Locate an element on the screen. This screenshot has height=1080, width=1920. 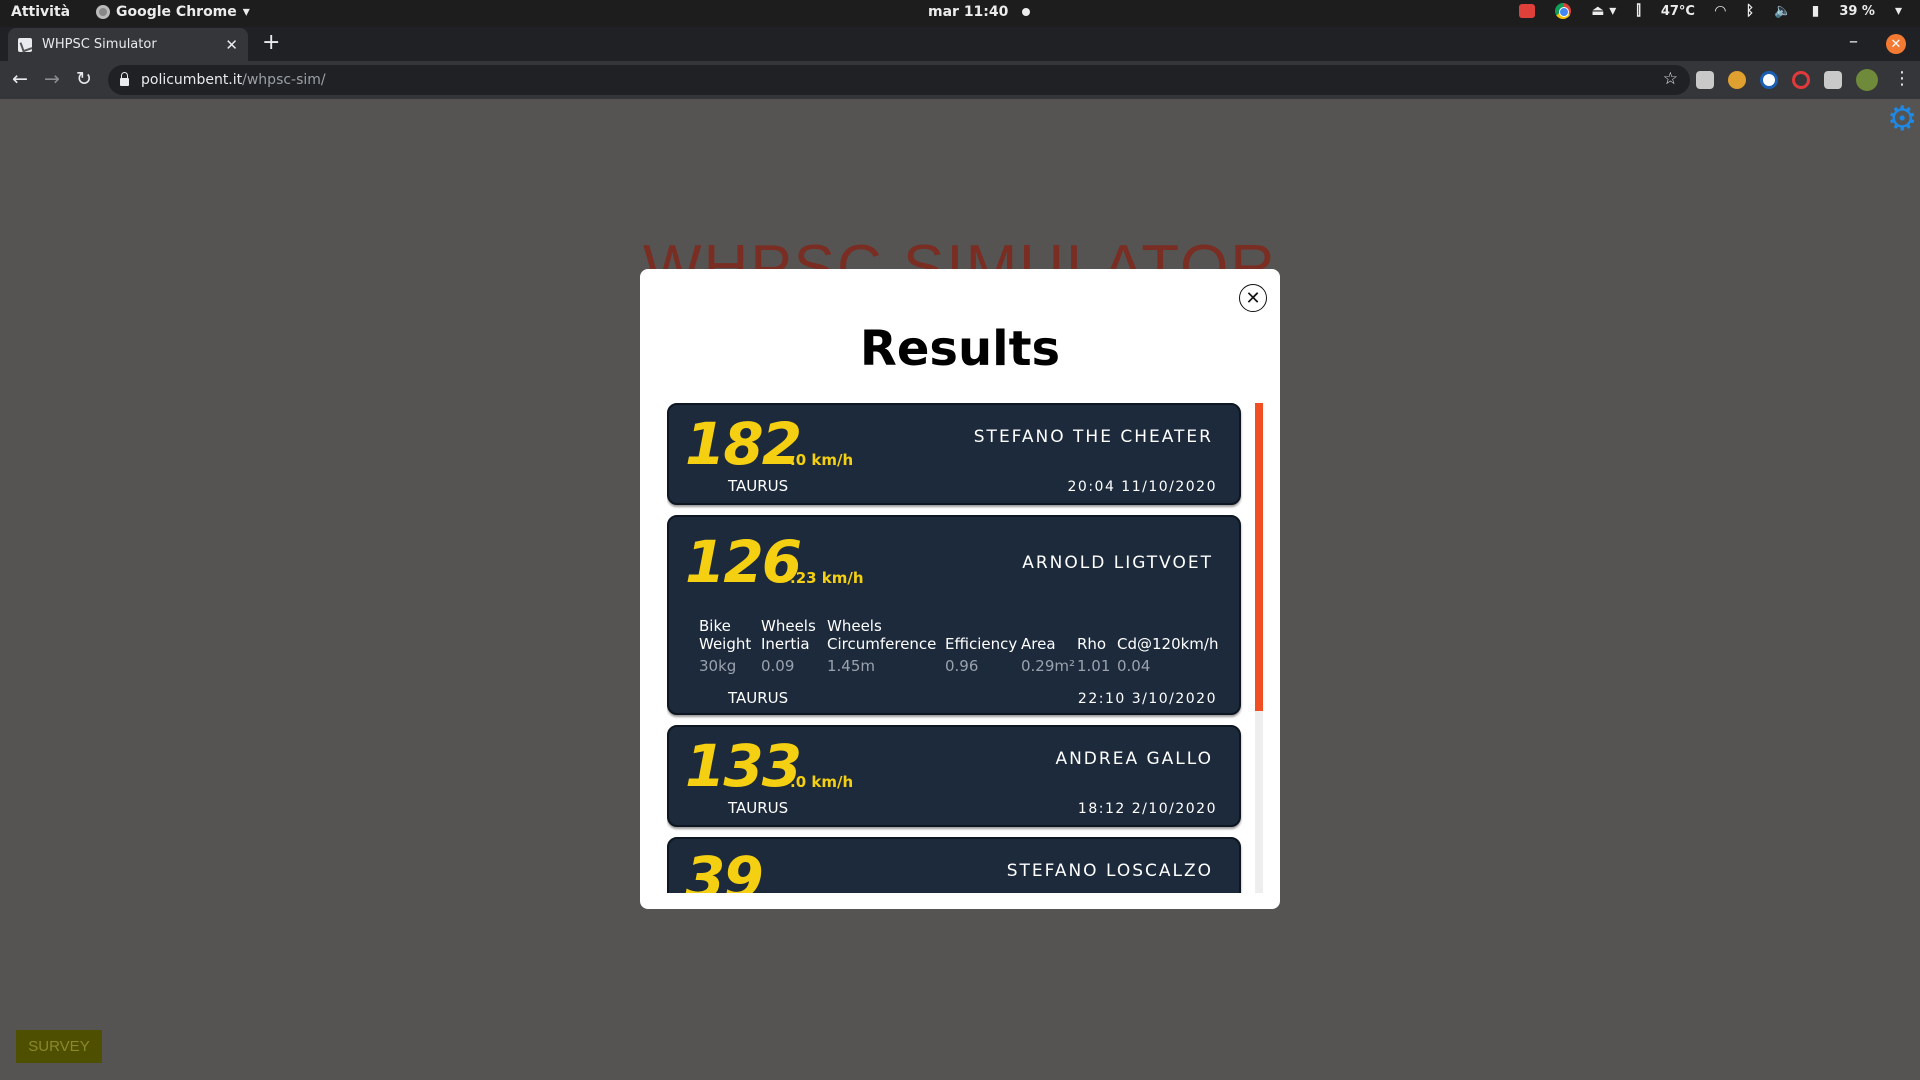
tab-whpsc-simulator: WHPSC Simulator ✕ is located at coordinates (128, 44).